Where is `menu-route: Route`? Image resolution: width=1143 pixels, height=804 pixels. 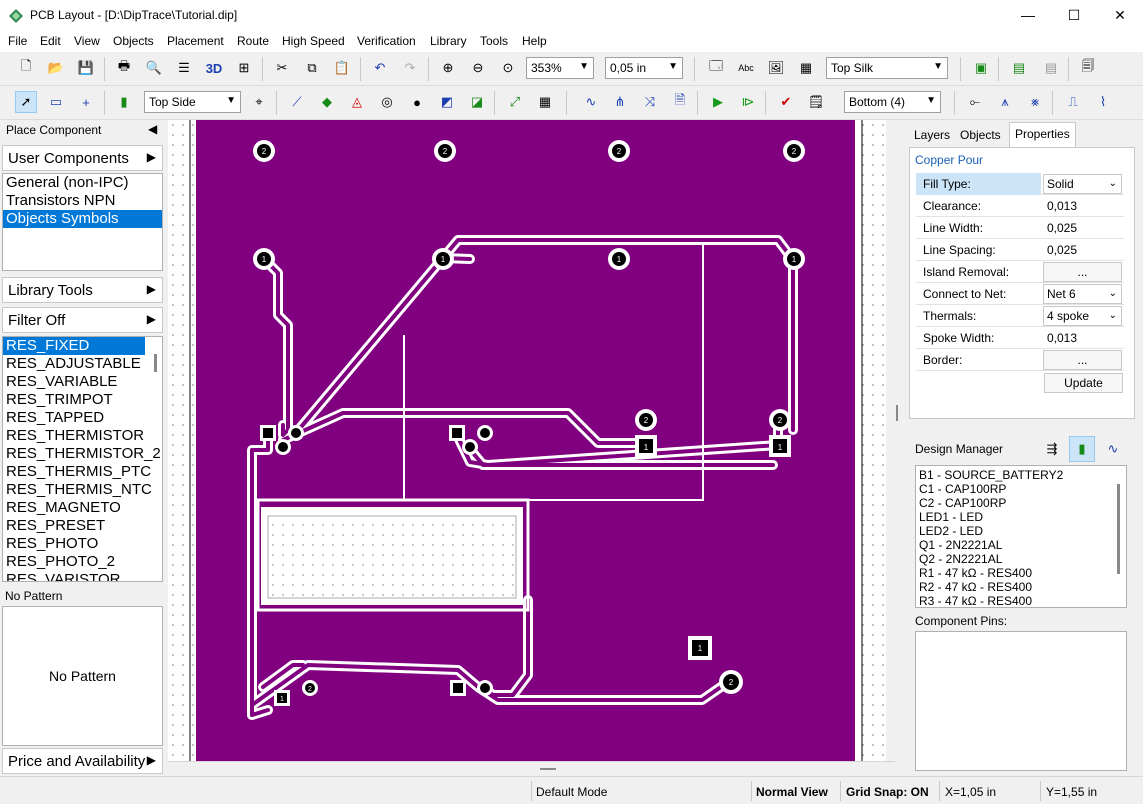 menu-route: Route is located at coordinates (253, 41).